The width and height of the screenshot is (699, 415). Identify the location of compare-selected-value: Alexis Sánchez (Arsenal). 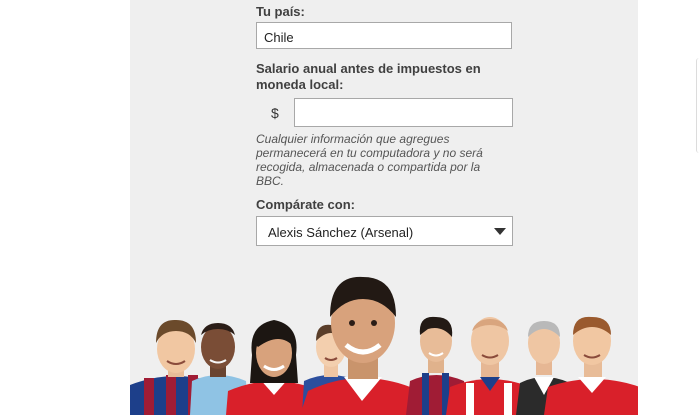
(341, 232).